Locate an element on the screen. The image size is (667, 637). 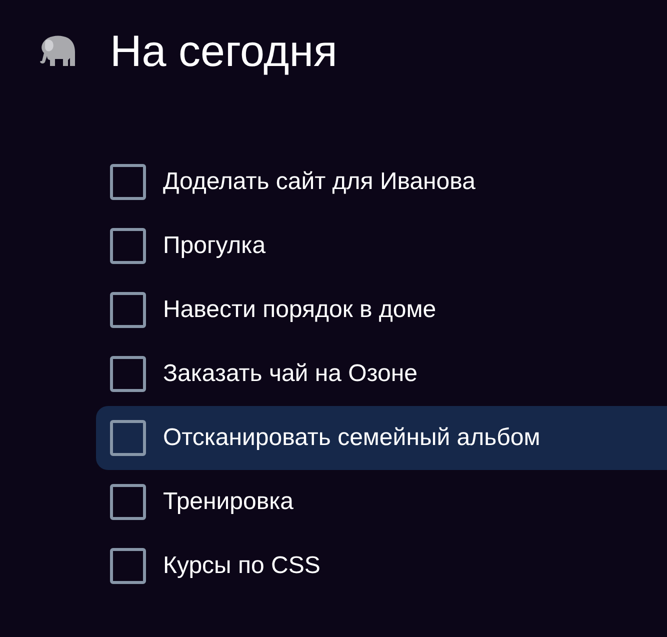
task-label: Навести порядок в доме is located at coordinates (299, 310).